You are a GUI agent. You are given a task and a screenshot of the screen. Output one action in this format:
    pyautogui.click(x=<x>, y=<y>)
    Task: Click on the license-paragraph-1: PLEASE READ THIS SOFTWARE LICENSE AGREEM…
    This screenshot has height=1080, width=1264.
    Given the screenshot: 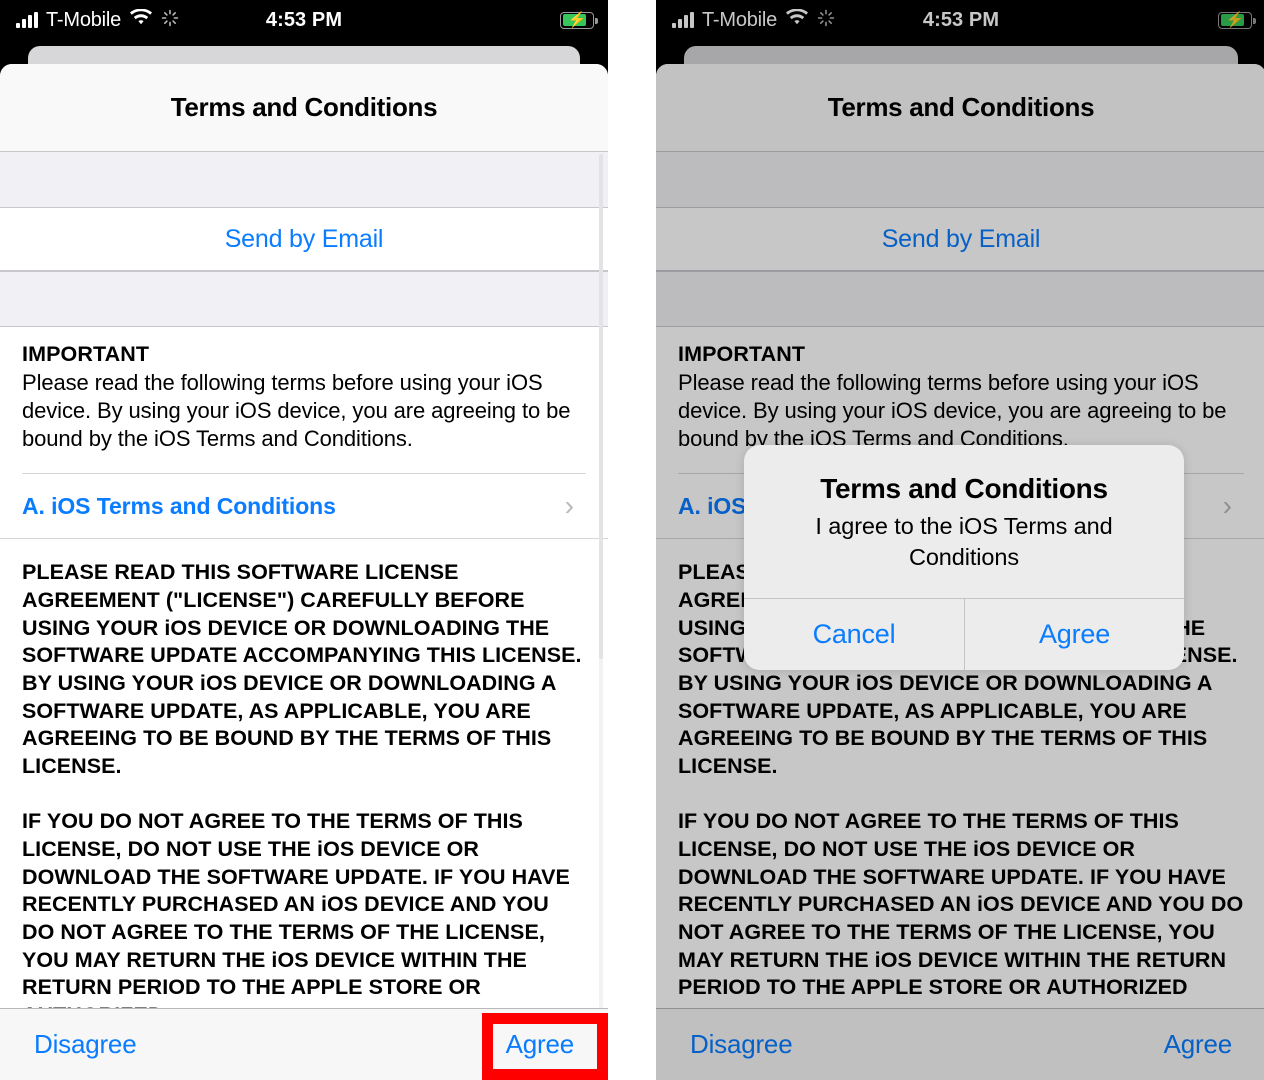 What is the action you would take?
    pyautogui.click(x=302, y=669)
    